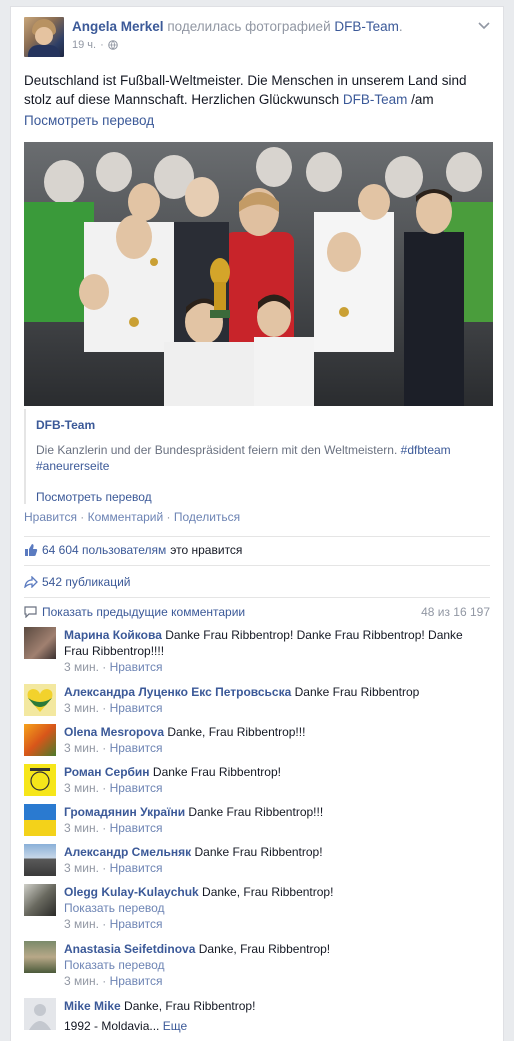 This screenshot has width=514, height=1041. I want to click on likes-count: 64 604 пользователям, so click(104, 550).